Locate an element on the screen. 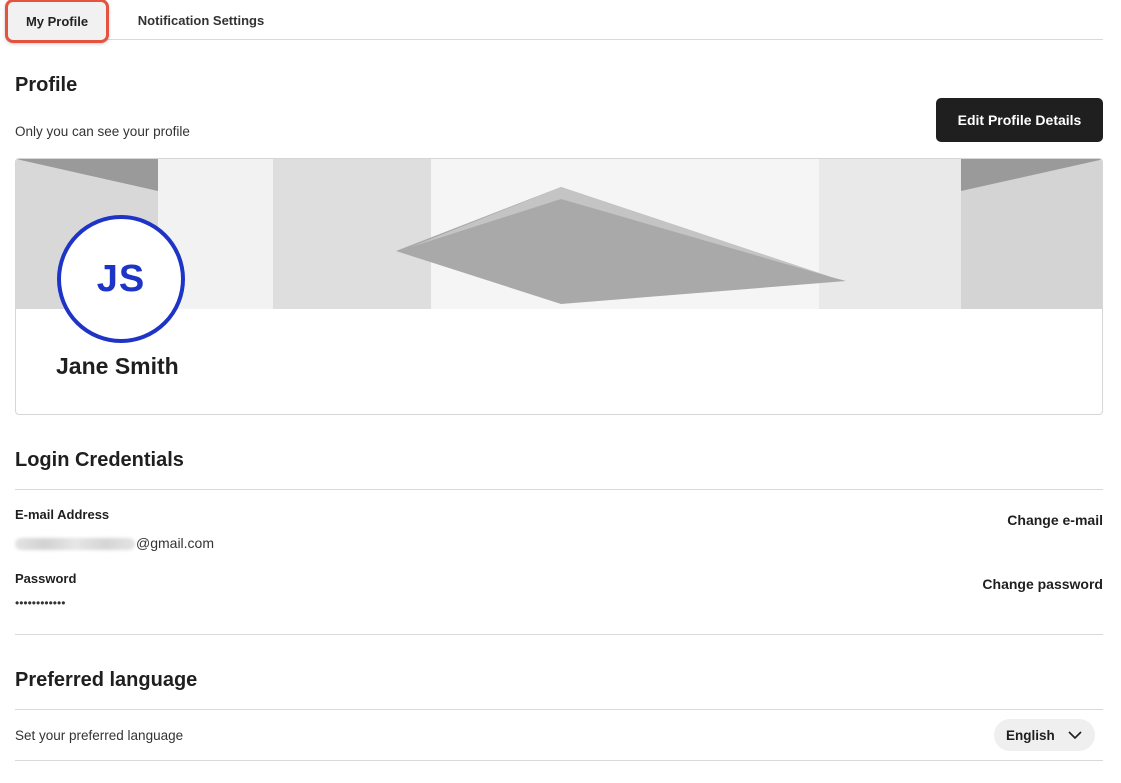 This screenshot has width=1121, height=783. avatar: JS is located at coordinates (121, 279).